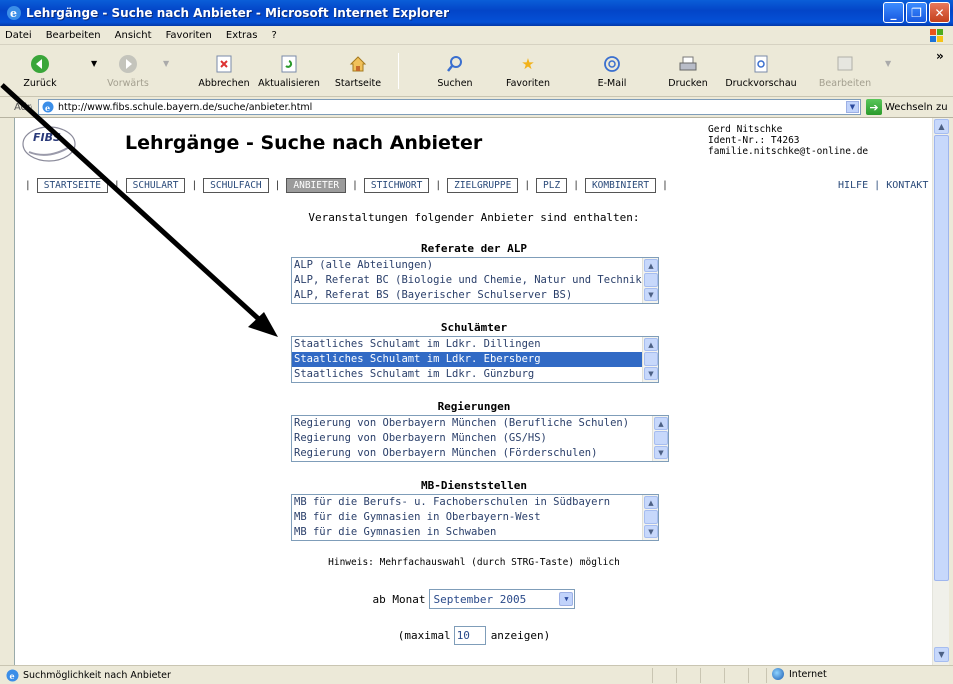 Image resolution: width=953 pixels, height=684 pixels. What do you see at coordinates (7, 391) in the screenshot?
I see `left-frame-edge` at bounding box center [7, 391].